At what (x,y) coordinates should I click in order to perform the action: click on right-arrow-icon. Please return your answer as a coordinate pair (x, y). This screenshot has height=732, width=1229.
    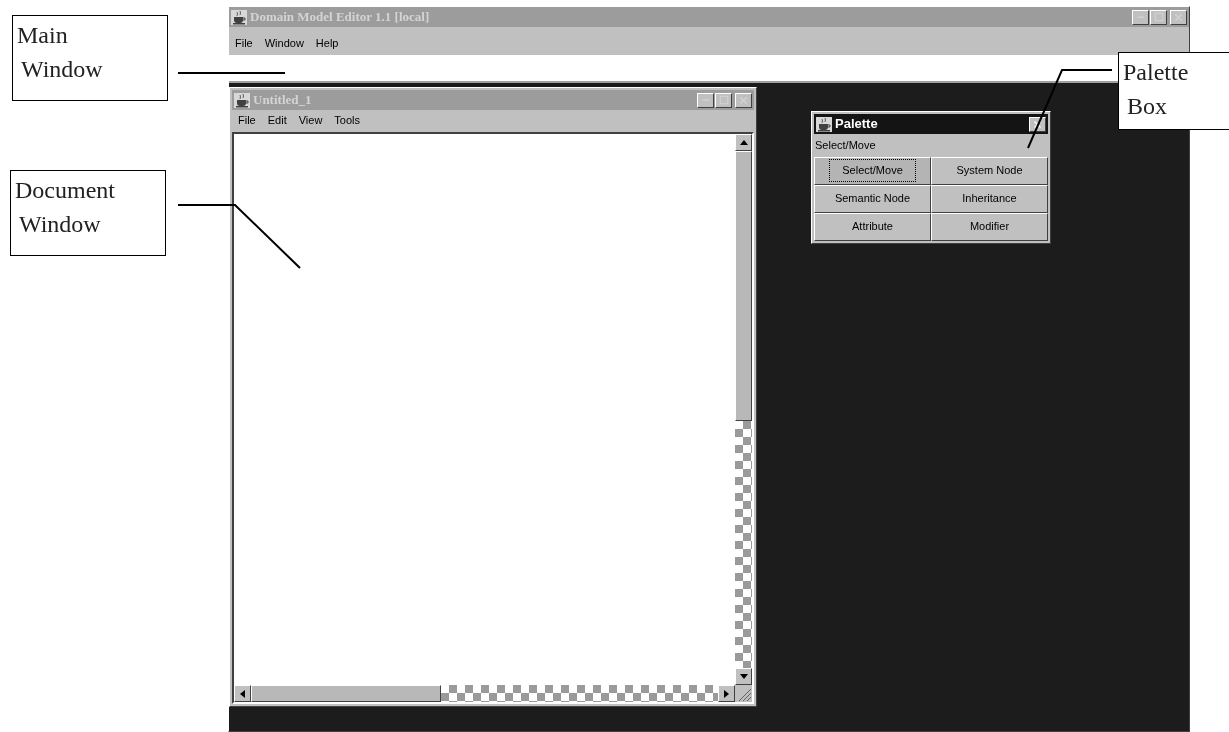
    Looking at the image, I should click on (726, 693).